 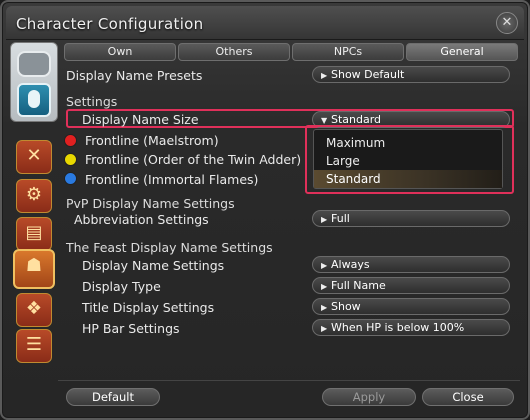 What do you see at coordinates (368, 74) in the screenshot?
I see `display-name-presets-value: Show Default` at bounding box center [368, 74].